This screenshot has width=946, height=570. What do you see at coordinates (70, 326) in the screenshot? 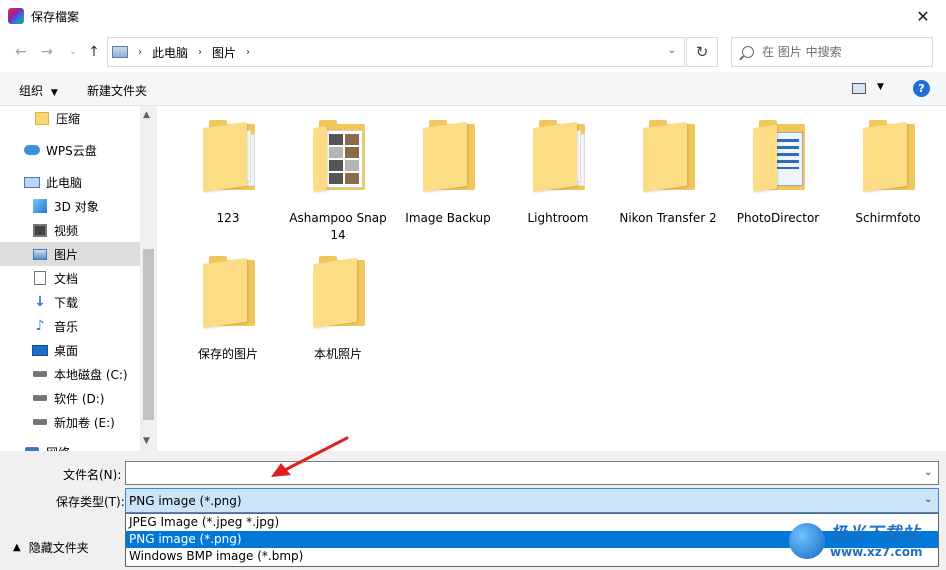
I see `sidebar-item-music: ♪ 音乐` at bounding box center [70, 326].